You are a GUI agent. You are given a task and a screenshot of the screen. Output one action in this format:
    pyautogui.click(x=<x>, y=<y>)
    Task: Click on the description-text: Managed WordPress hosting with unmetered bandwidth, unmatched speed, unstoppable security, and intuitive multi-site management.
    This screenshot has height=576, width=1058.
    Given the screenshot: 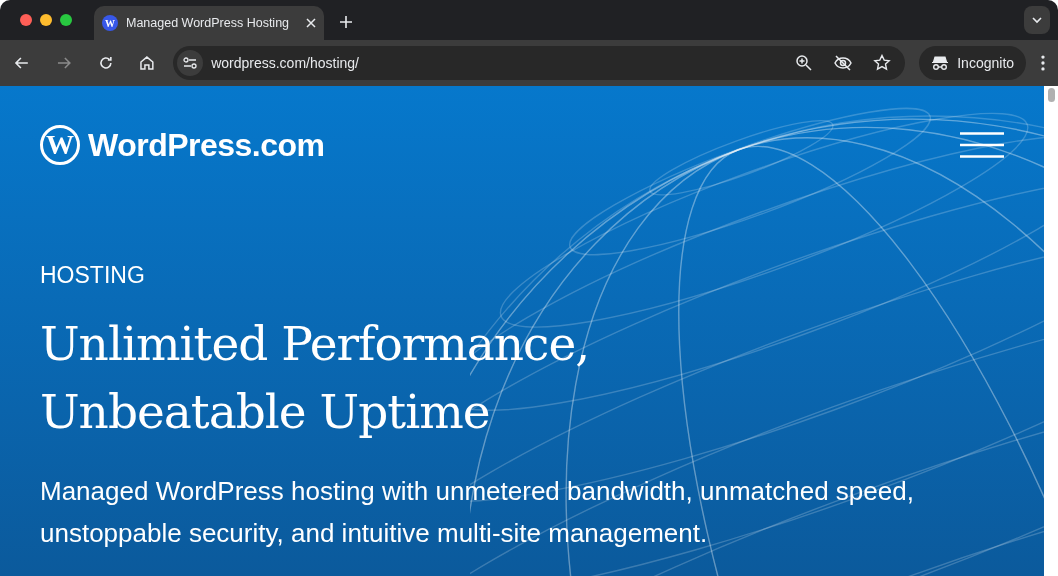 What is the action you would take?
    pyautogui.click(x=477, y=512)
    